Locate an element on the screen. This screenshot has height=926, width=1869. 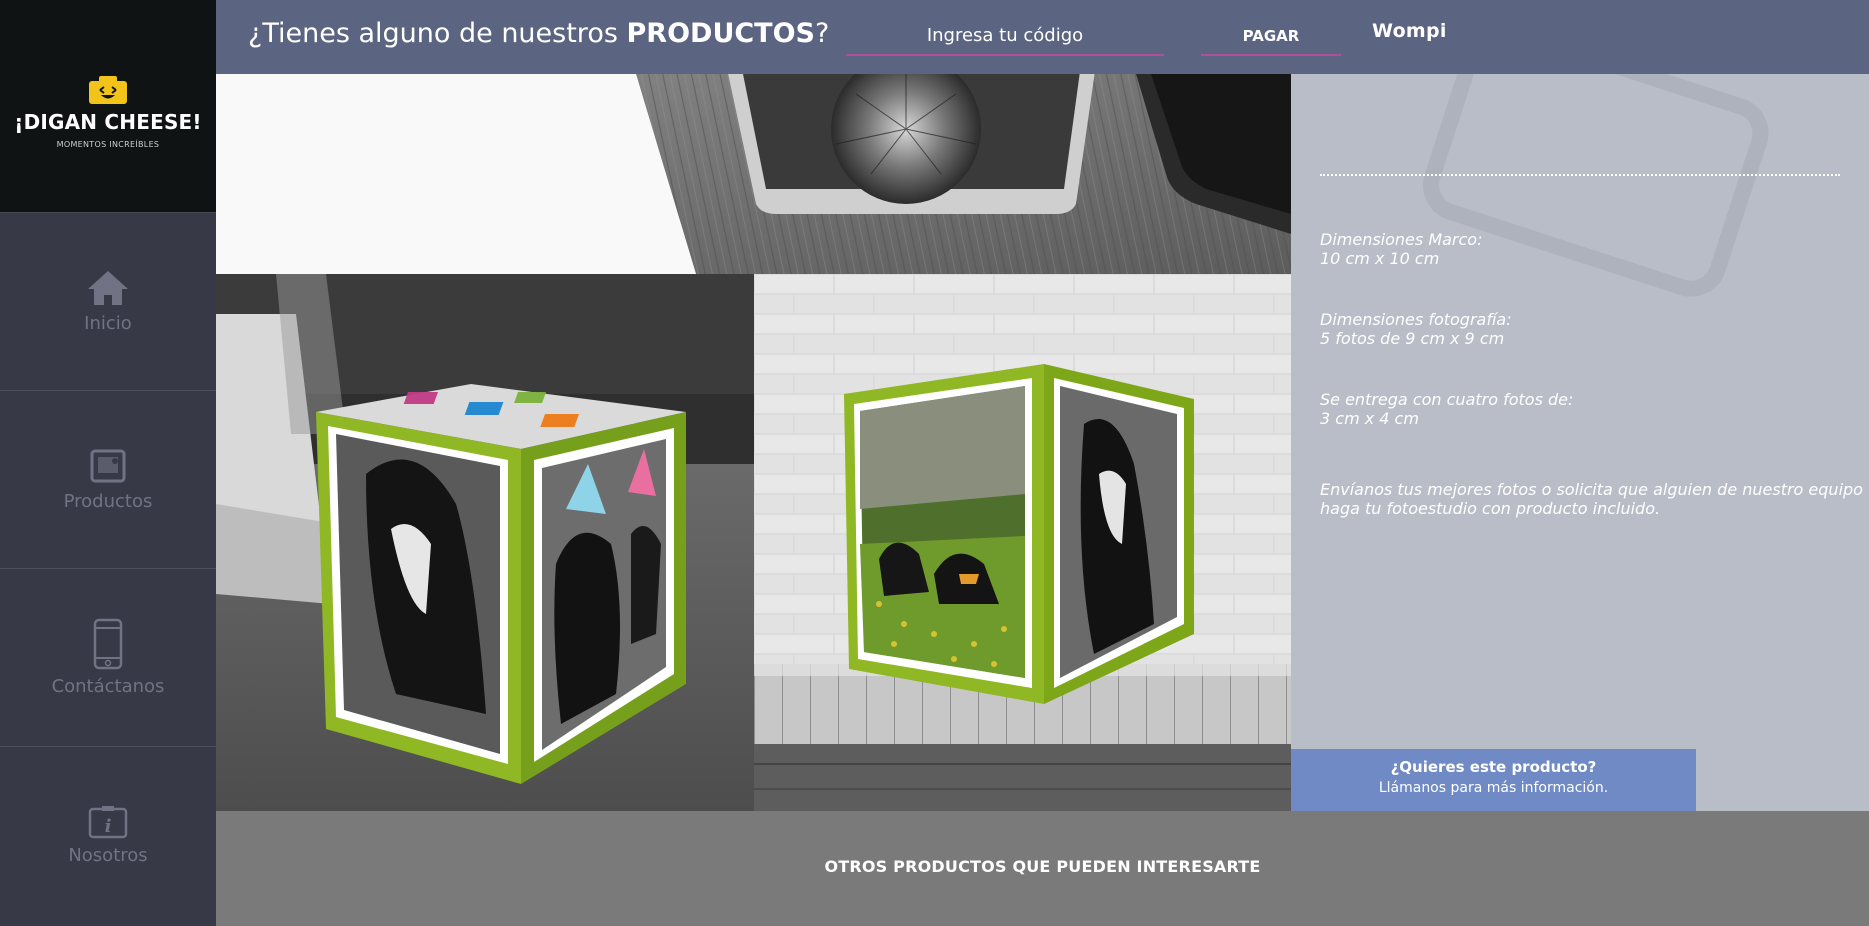
pay-button: PAGAR is located at coordinates (1271, 37).